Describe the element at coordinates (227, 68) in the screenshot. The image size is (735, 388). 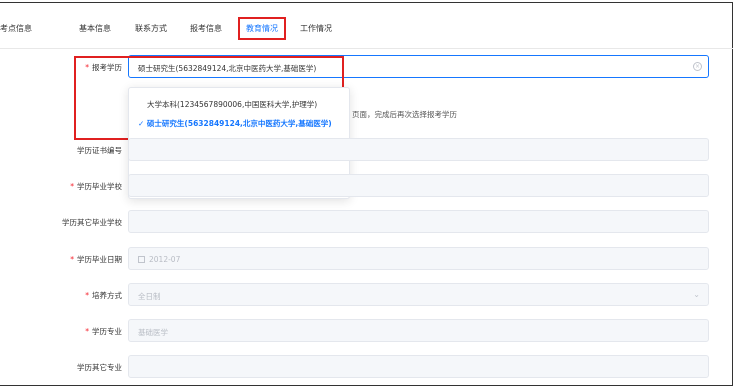
I see `degree-select-value: 硕士研究生(5632849124,北京中医药大学,基础医学)` at that location.